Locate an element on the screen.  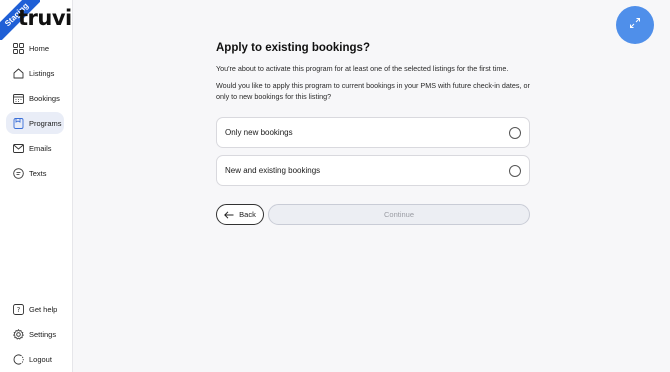
sidebar-item-listings: Listings is located at coordinates (35, 73).